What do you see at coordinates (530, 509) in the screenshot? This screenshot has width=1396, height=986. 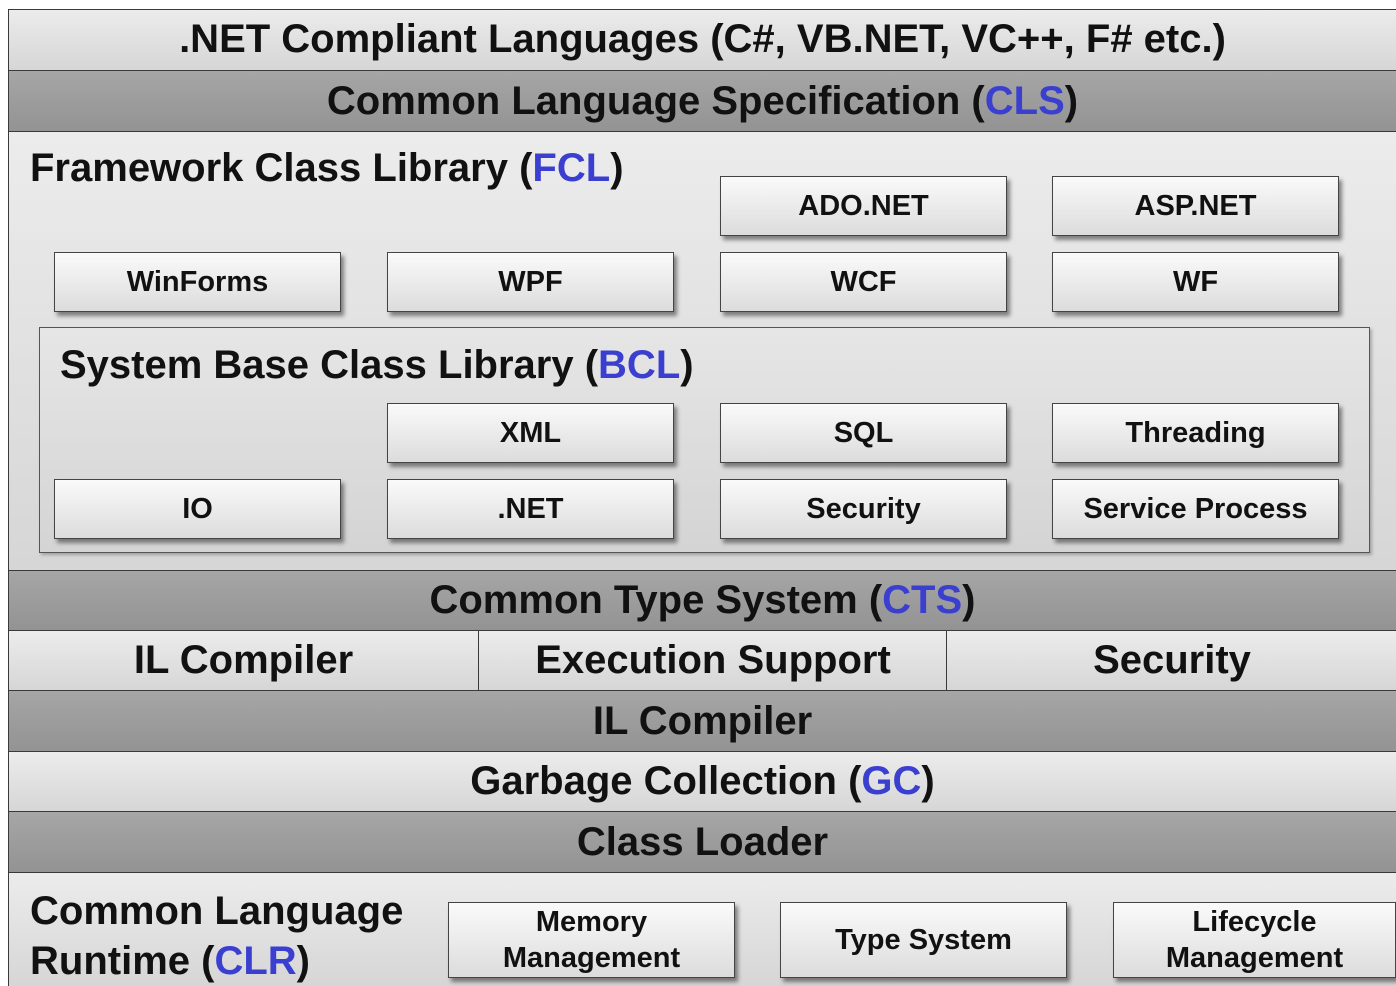 I see `bcl-box-dotnet: .NET` at bounding box center [530, 509].